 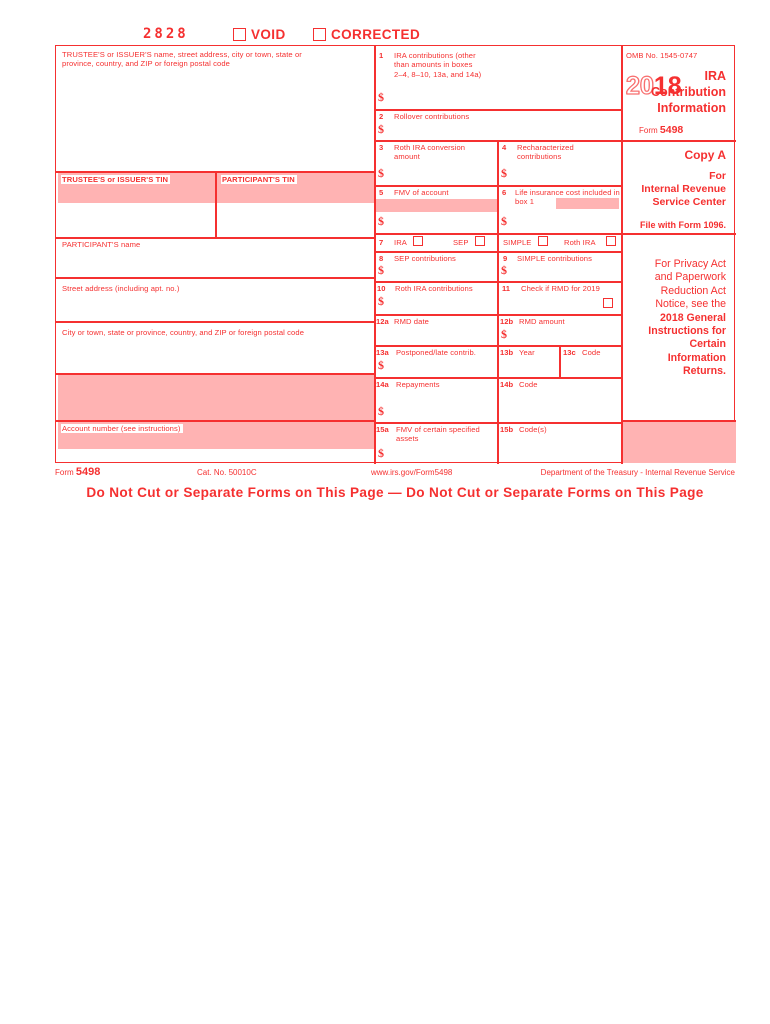 I want to click on box-14a-dollar-sign: $, so click(x=381, y=411).